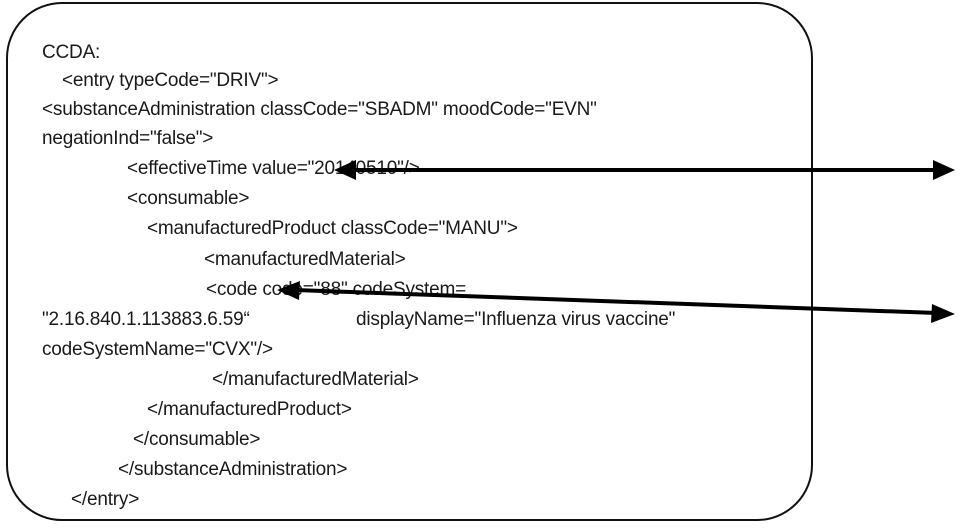 Image resolution: width=972 pixels, height=529 pixels. I want to click on display-name-attribute: displayName="Influenza virus vaccine", so click(516, 319).